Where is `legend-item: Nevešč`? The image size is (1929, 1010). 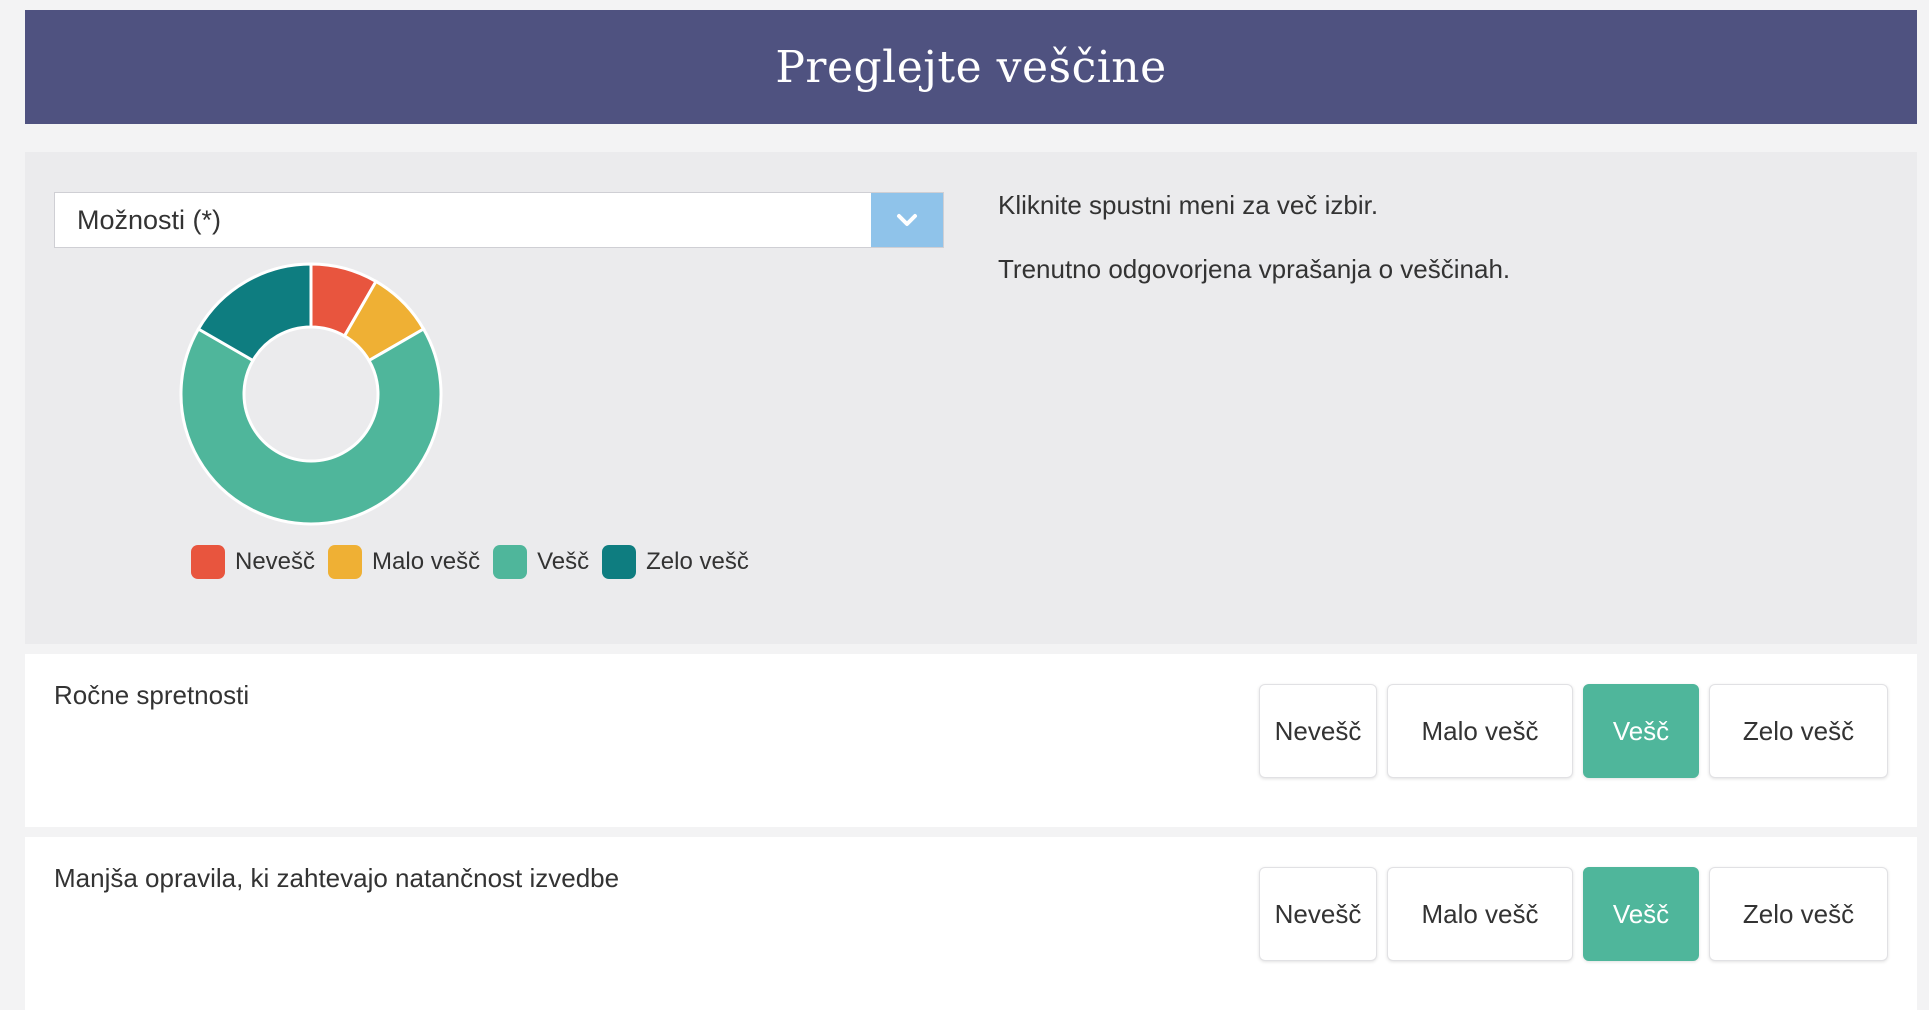
legend-item: Nevešč is located at coordinates (253, 562).